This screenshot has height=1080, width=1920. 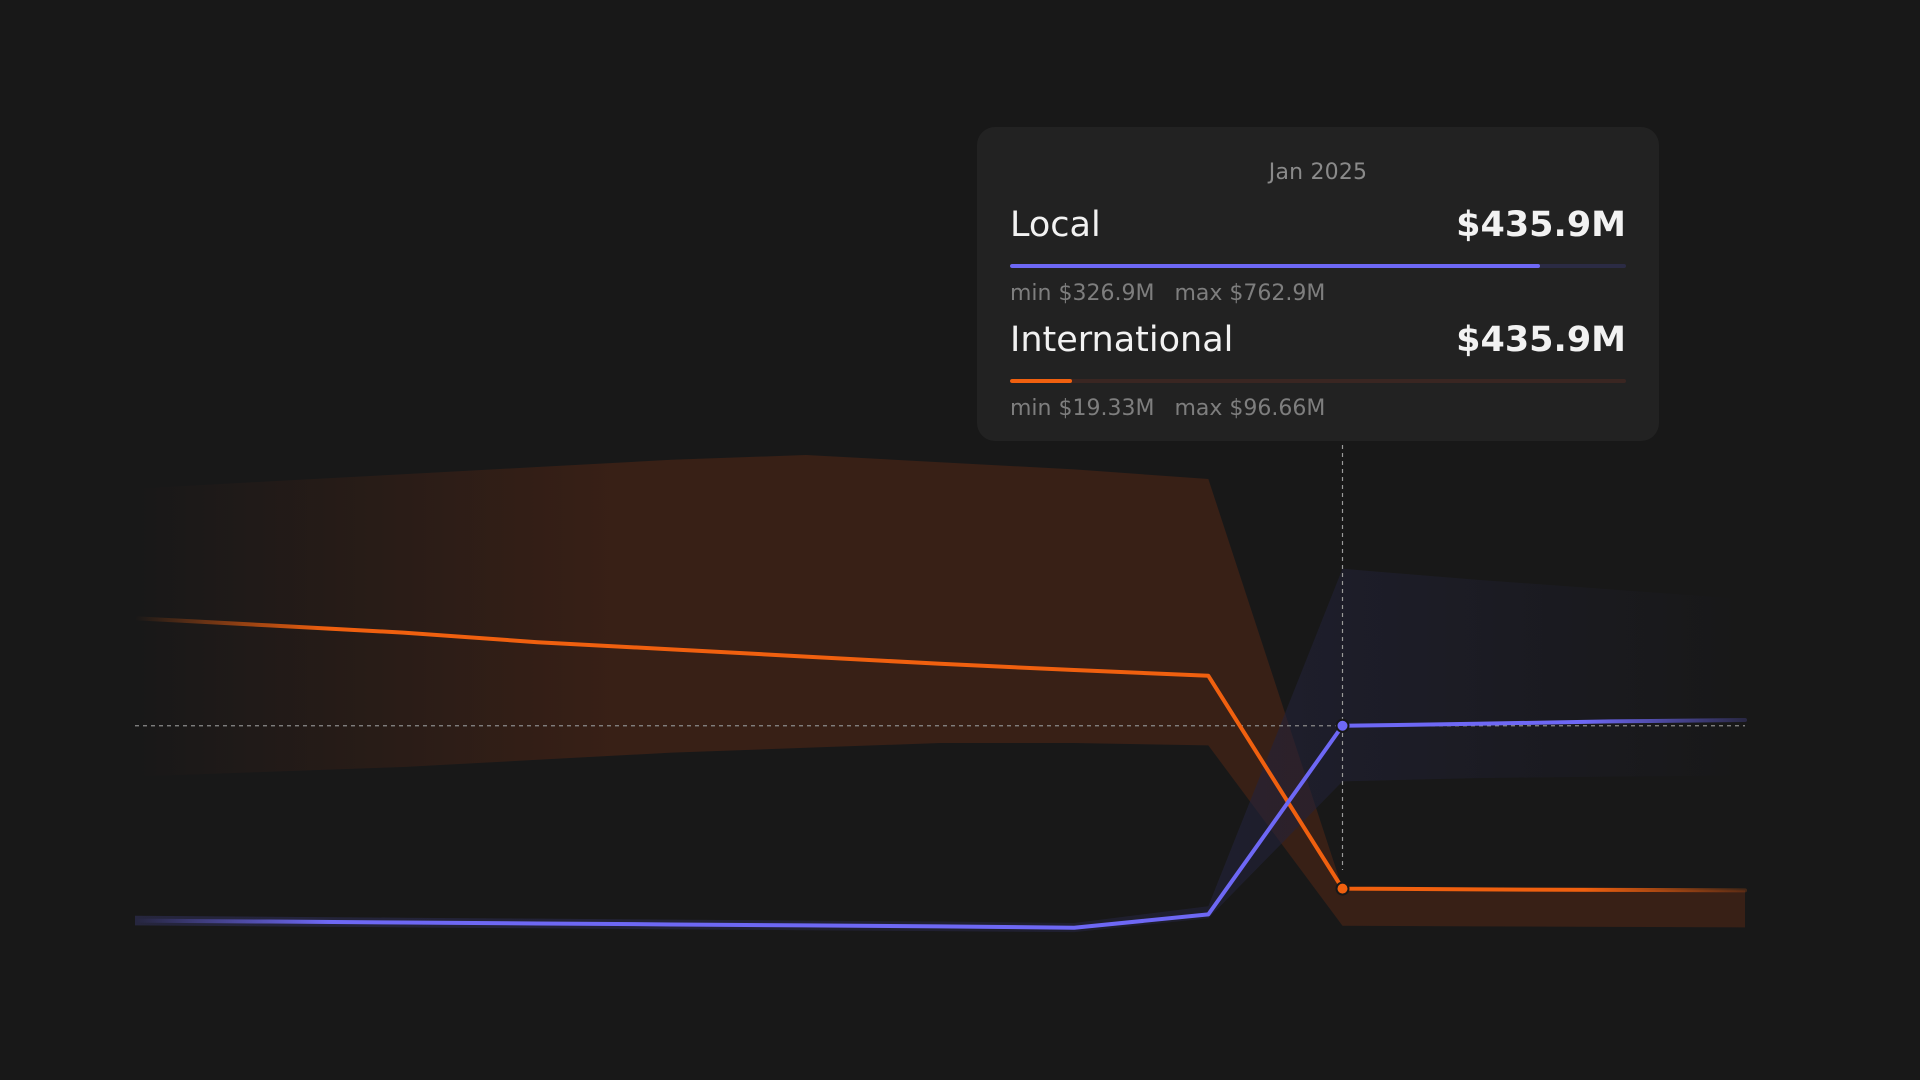 What do you see at coordinates (1541, 340) in the screenshot?
I see `tooltip-international-value: $435.9M` at bounding box center [1541, 340].